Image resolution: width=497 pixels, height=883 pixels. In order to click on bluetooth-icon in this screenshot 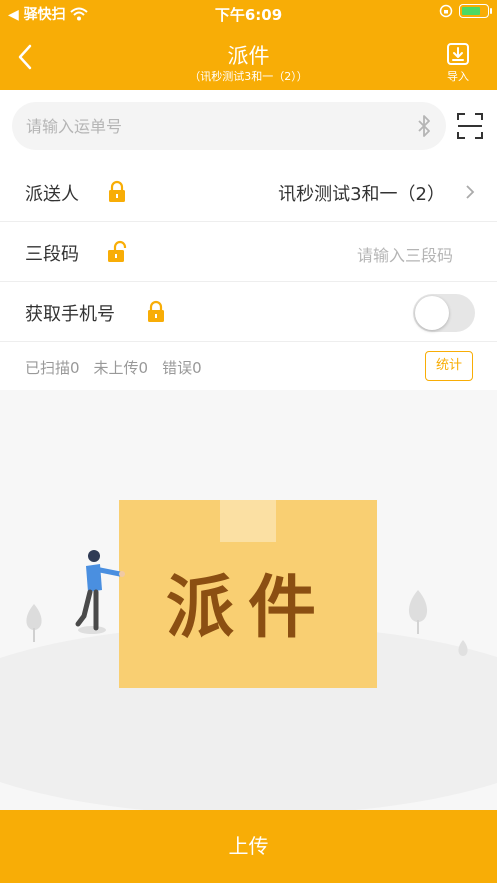, I will do `click(424, 126)`.